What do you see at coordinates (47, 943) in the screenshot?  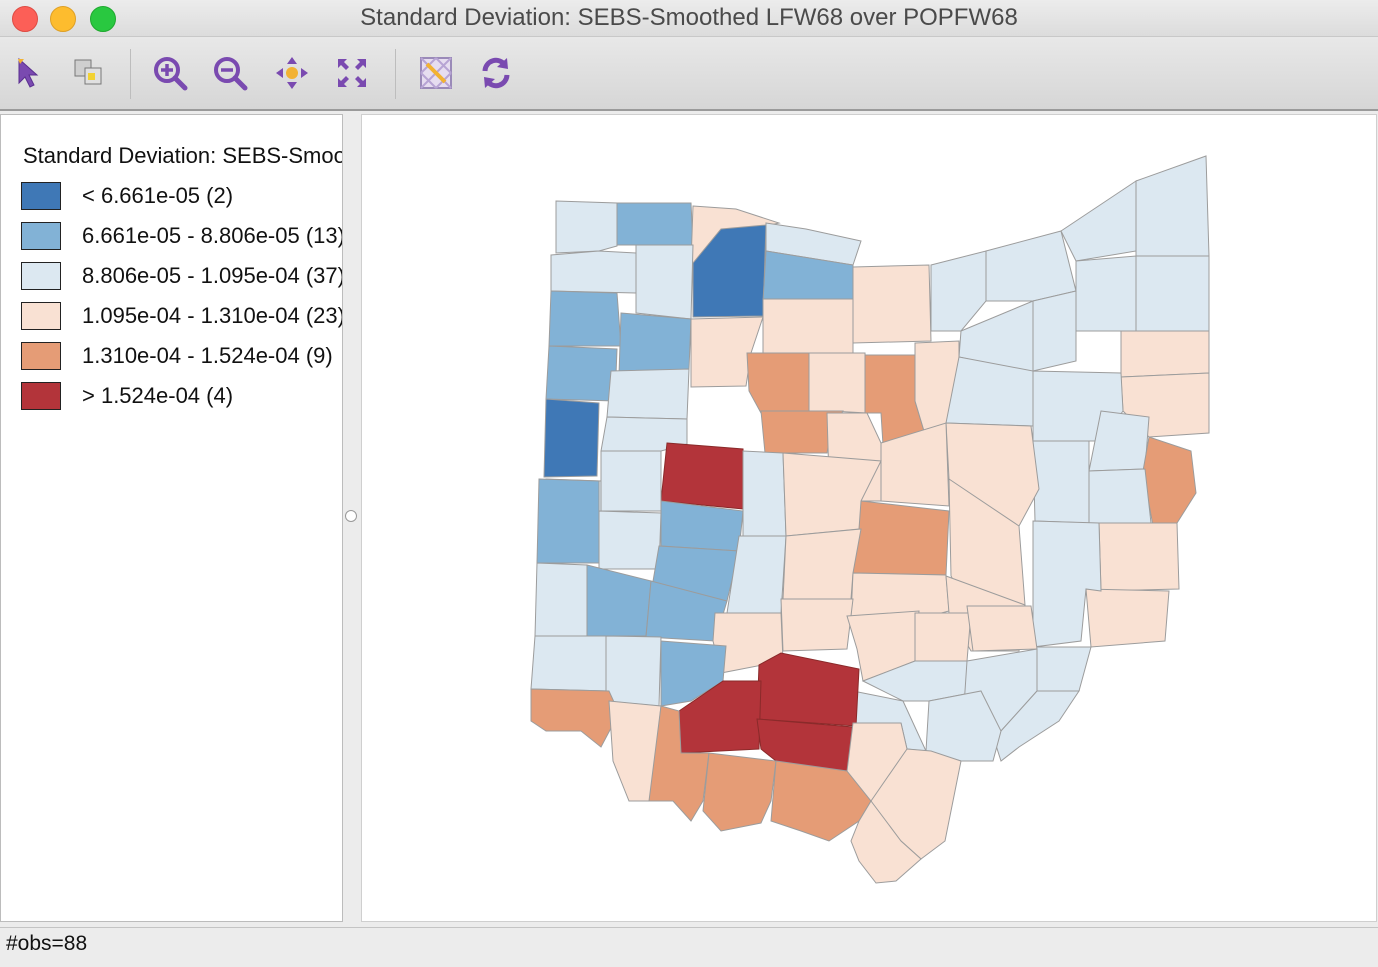 I see `observation-count: #obs=88` at bounding box center [47, 943].